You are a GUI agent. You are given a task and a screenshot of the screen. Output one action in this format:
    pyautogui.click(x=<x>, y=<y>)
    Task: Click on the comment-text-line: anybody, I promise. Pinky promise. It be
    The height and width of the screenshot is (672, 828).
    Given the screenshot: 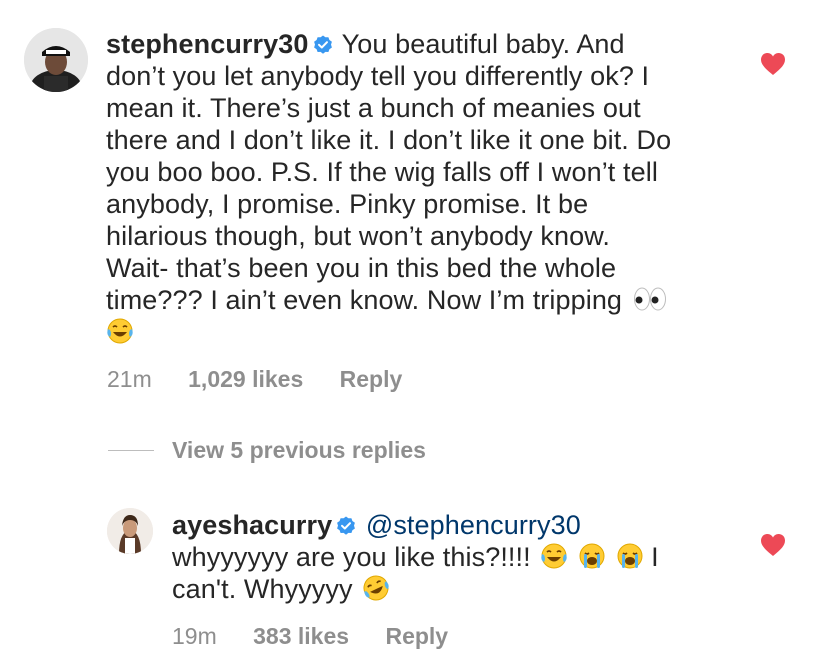 What is the action you would take?
    pyautogui.click(x=347, y=204)
    